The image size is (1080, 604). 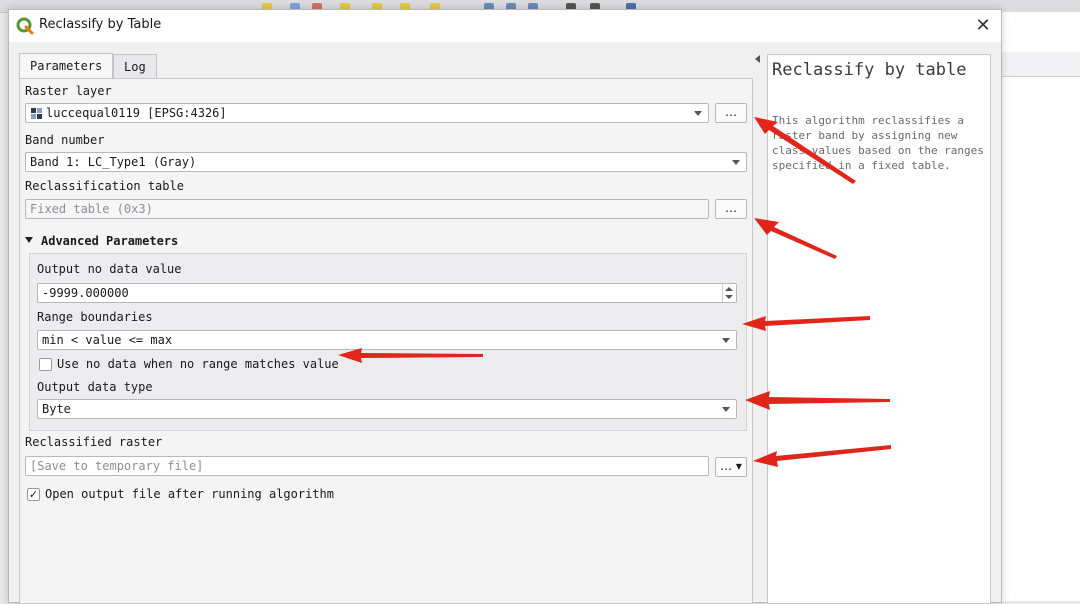 What do you see at coordinates (85, 293) in the screenshot?
I see `output-nodata-value: -9999.000000` at bounding box center [85, 293].